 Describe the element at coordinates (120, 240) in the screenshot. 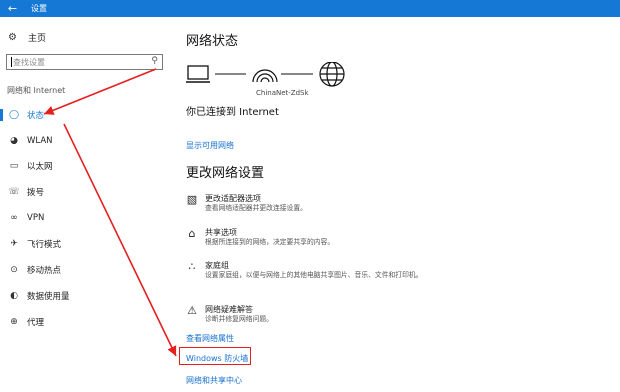

I see `arrow-to-firewall` at that location.